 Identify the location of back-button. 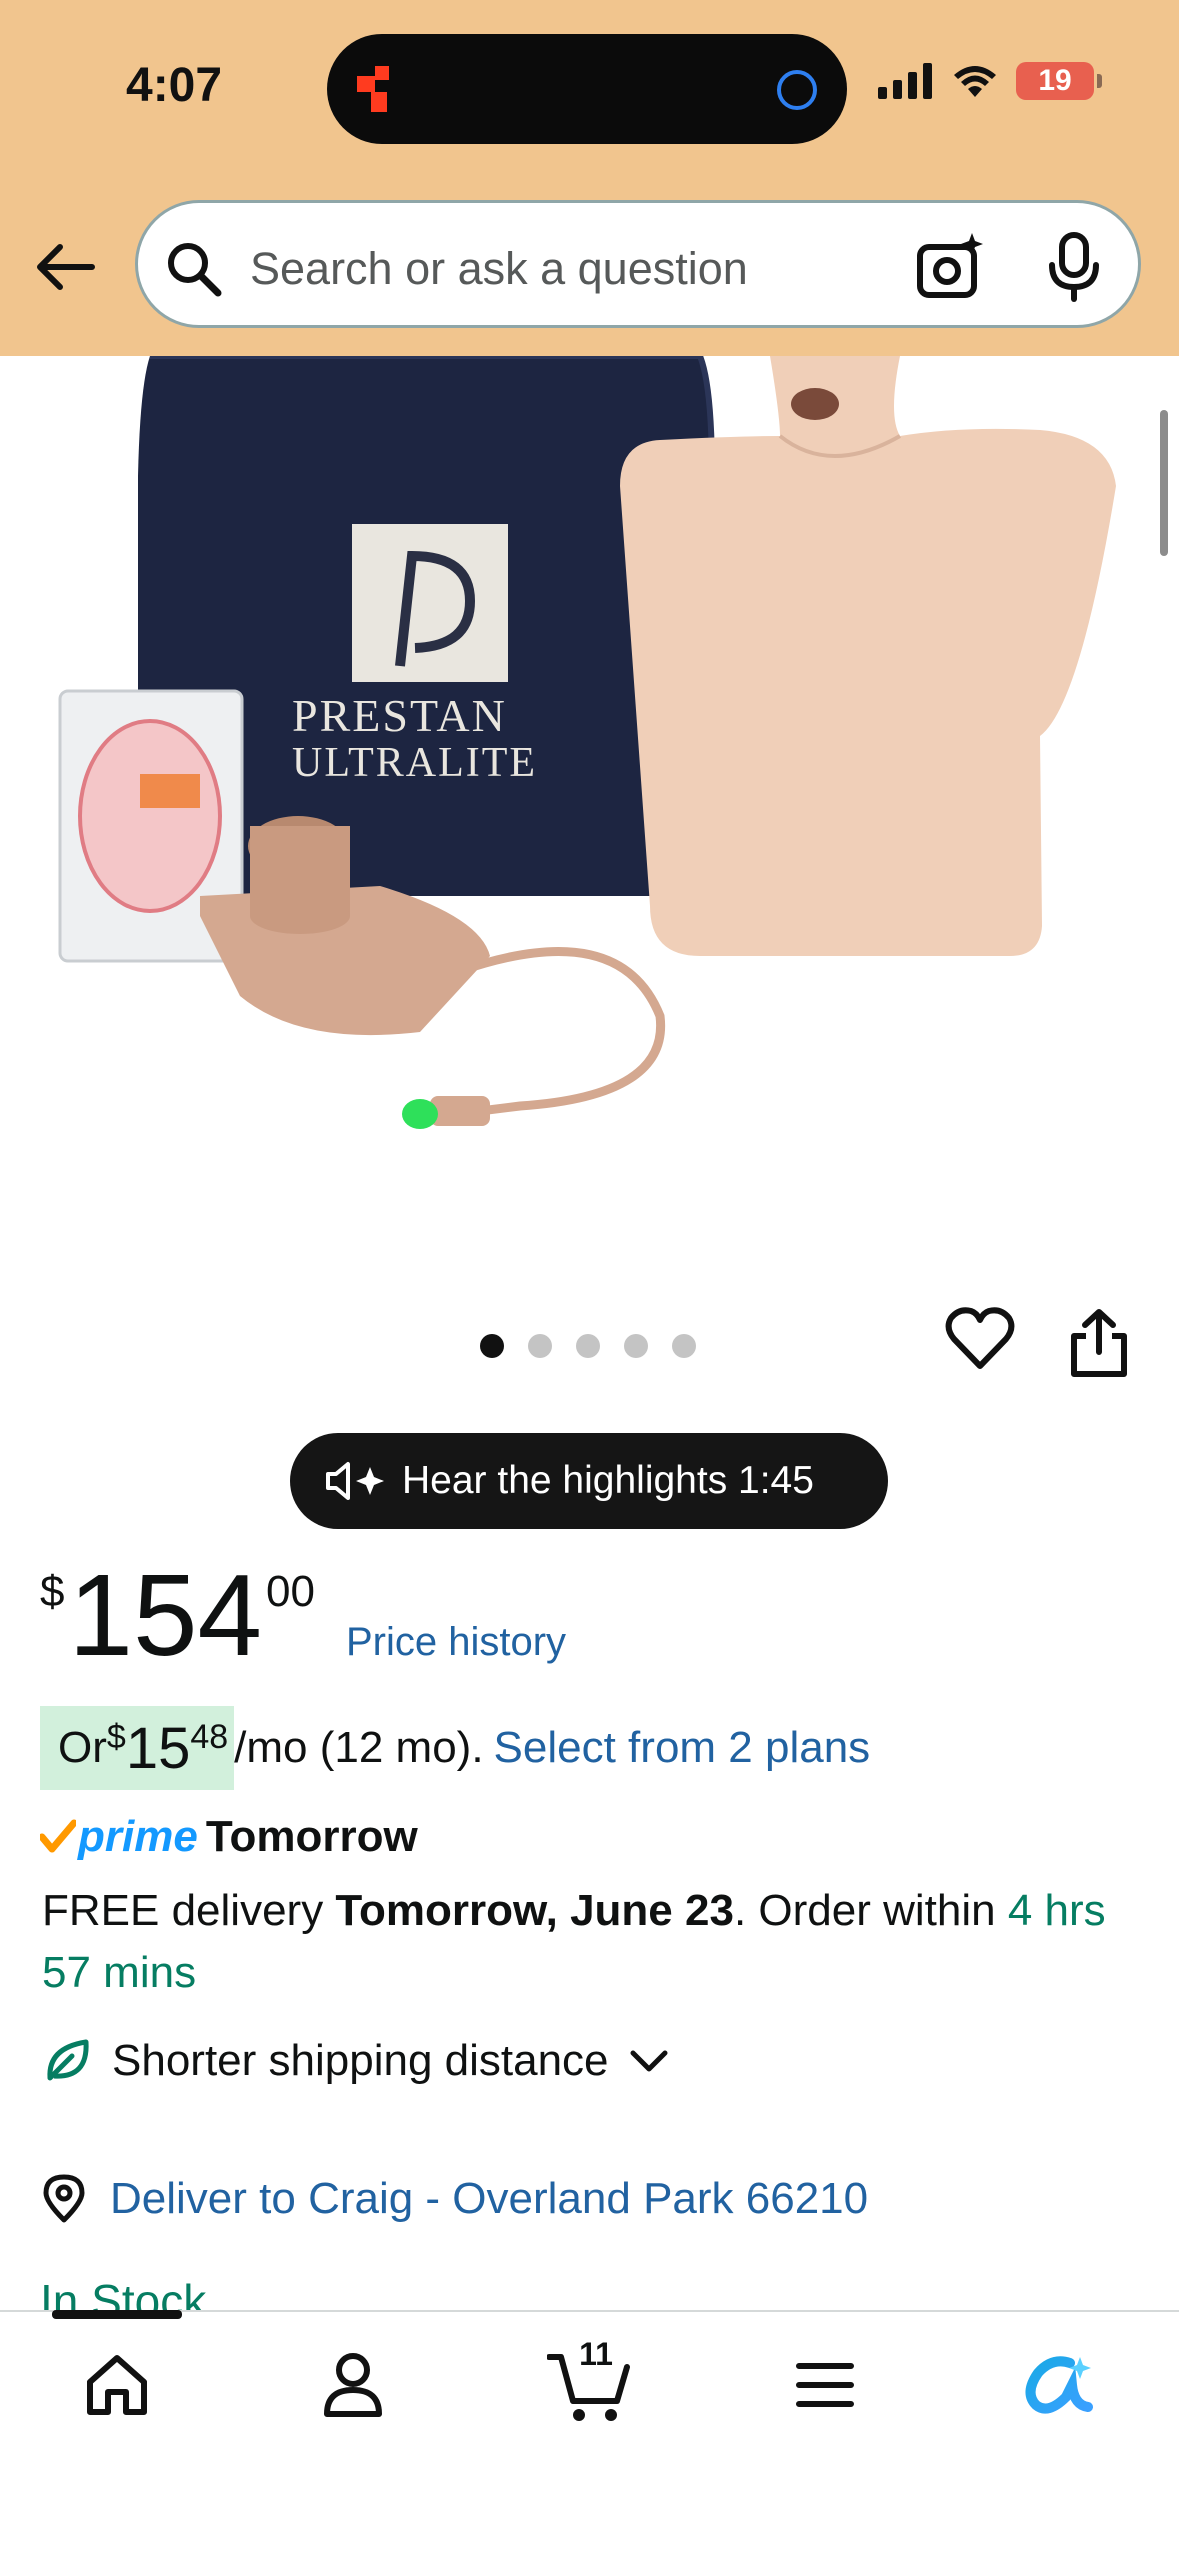
(65, 267).